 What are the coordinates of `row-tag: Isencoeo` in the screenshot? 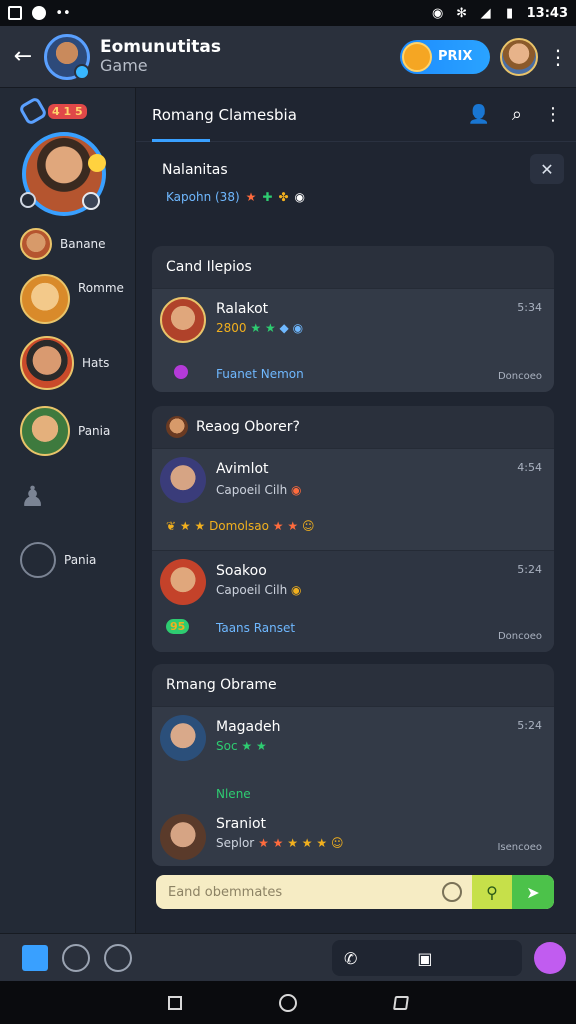 It's located at (519, 847).